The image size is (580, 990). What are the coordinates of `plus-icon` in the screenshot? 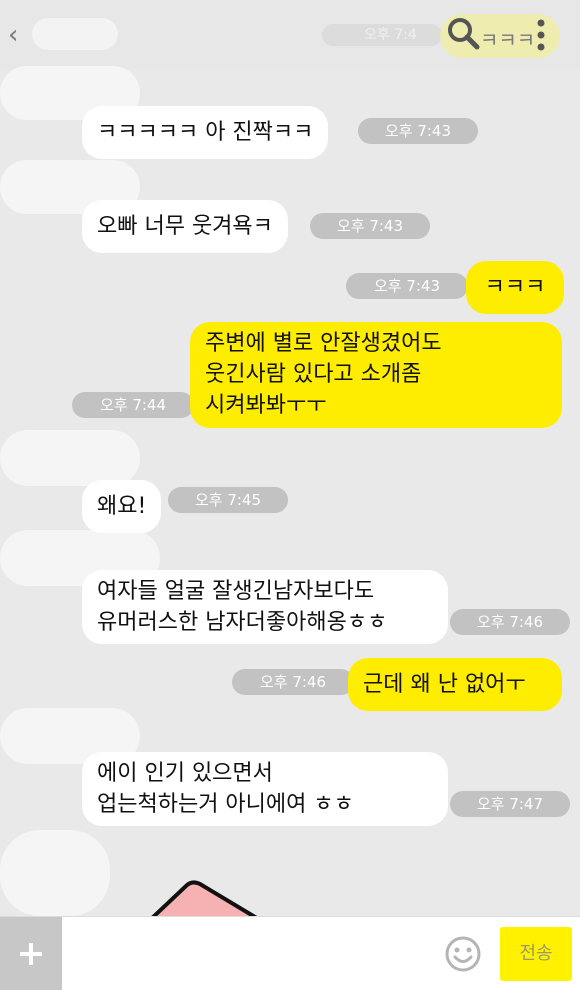 It's located at (31, 953).